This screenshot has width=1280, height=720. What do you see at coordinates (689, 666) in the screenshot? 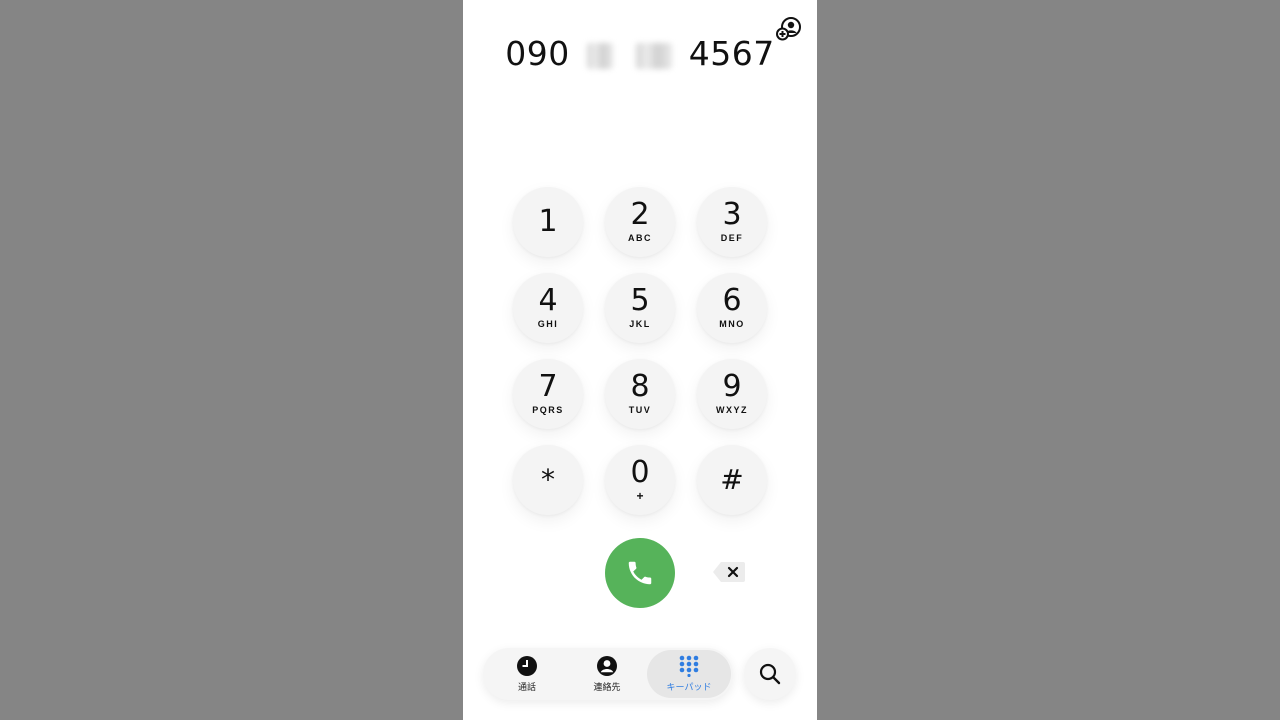
I see `keypad-grid-icon` at bounding box center [689, 666].